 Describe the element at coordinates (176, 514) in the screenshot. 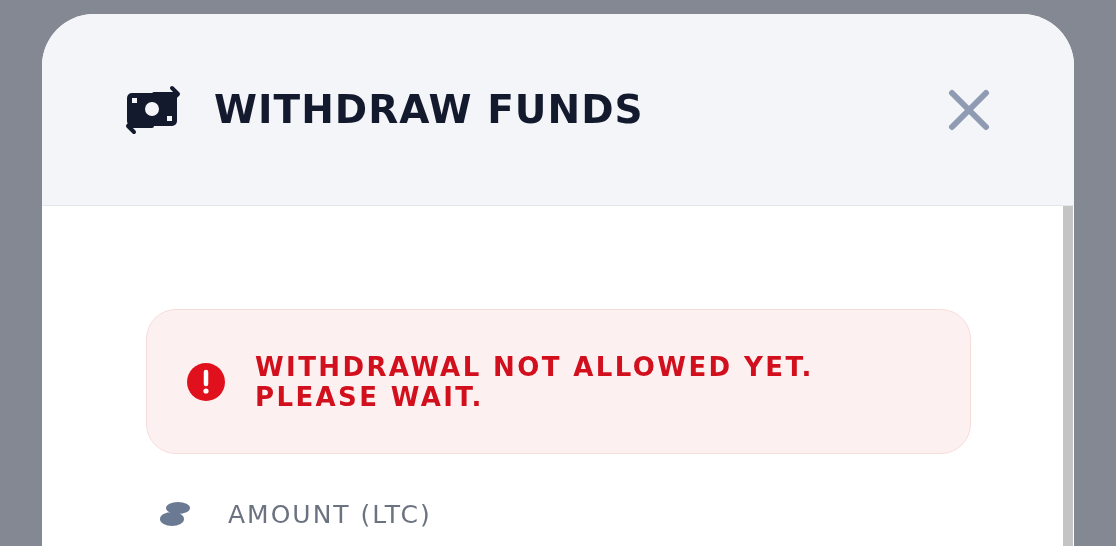

I see `coins-icon` at that location.